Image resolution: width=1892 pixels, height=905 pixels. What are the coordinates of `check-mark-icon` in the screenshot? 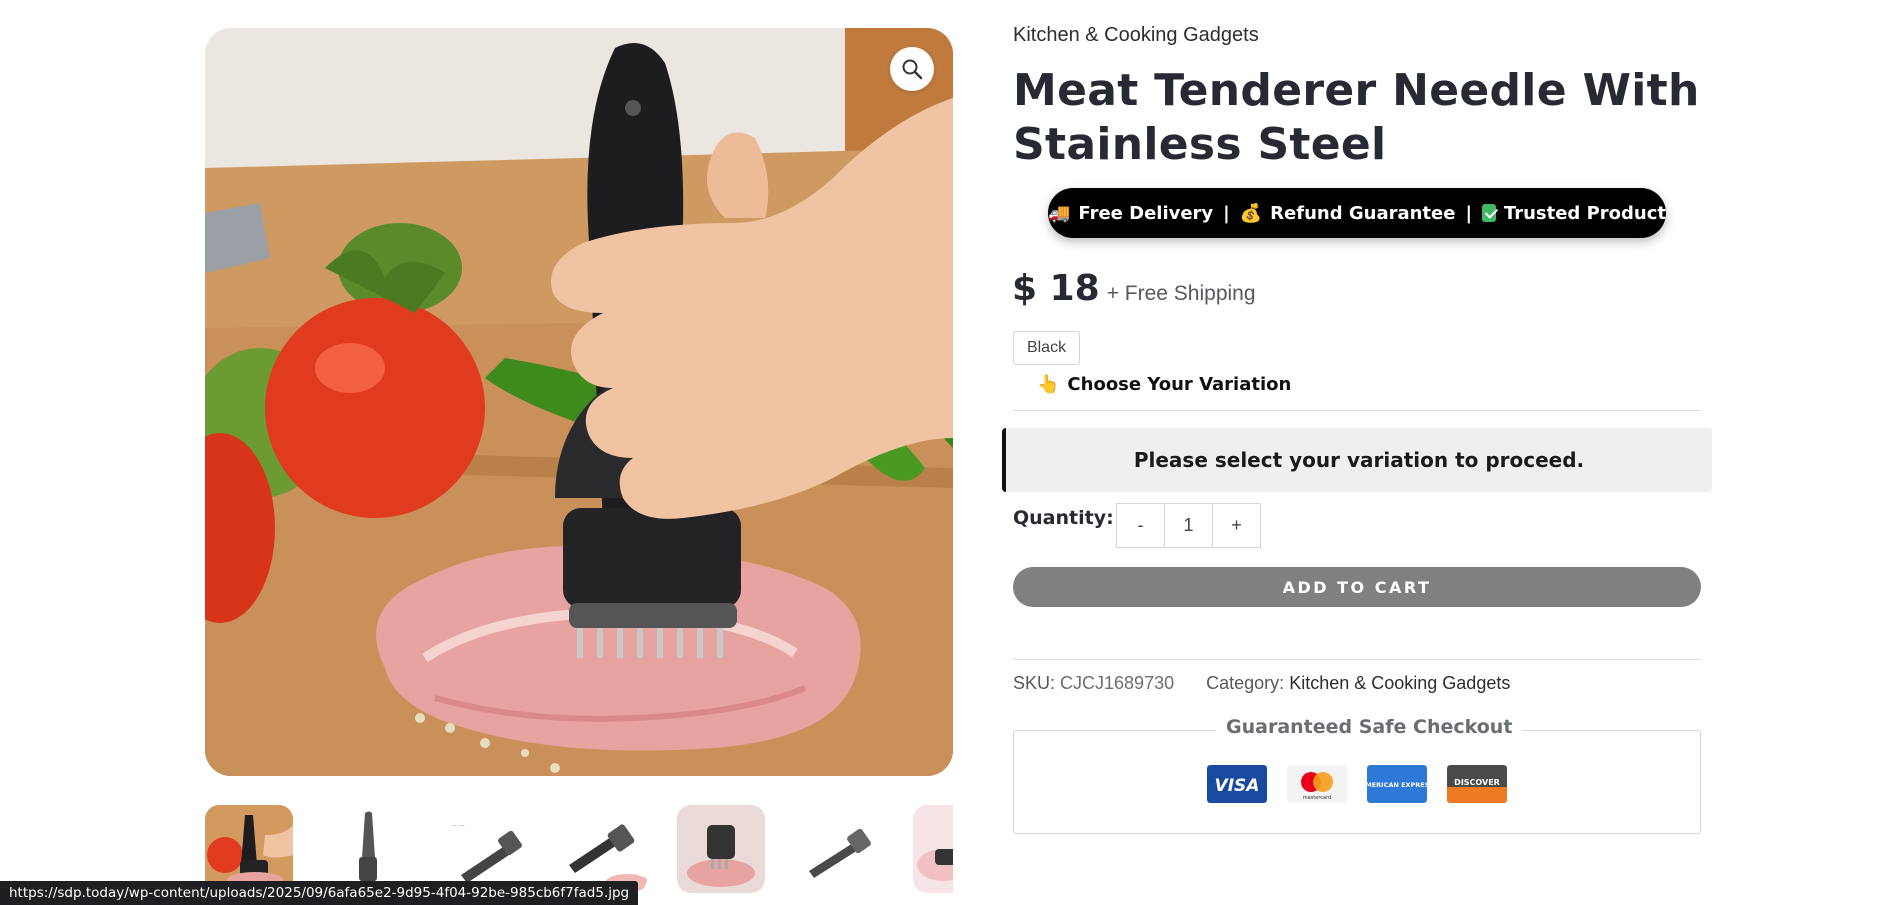 It's located at (1489, 213).